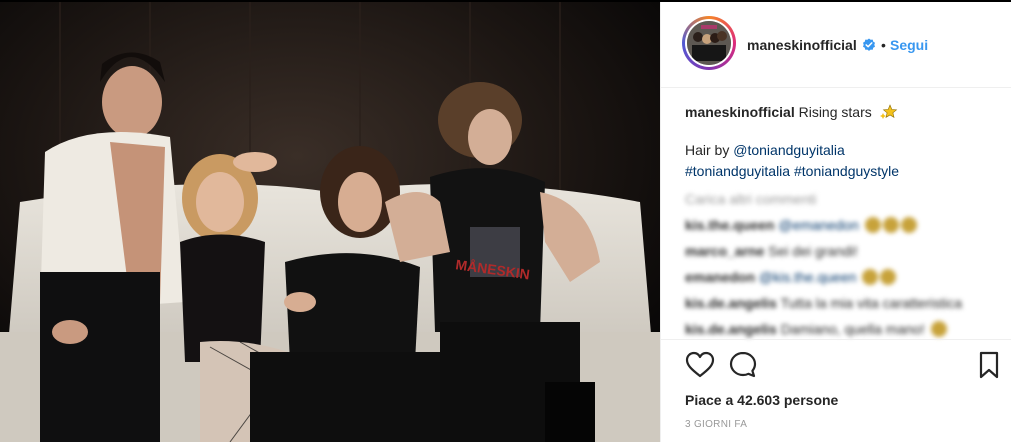 The width and height of the screenshot is (1011, 442). Describe the element at coordinates (720, 277) in the screenshot. I see `comment-username: emanedon` at that location.